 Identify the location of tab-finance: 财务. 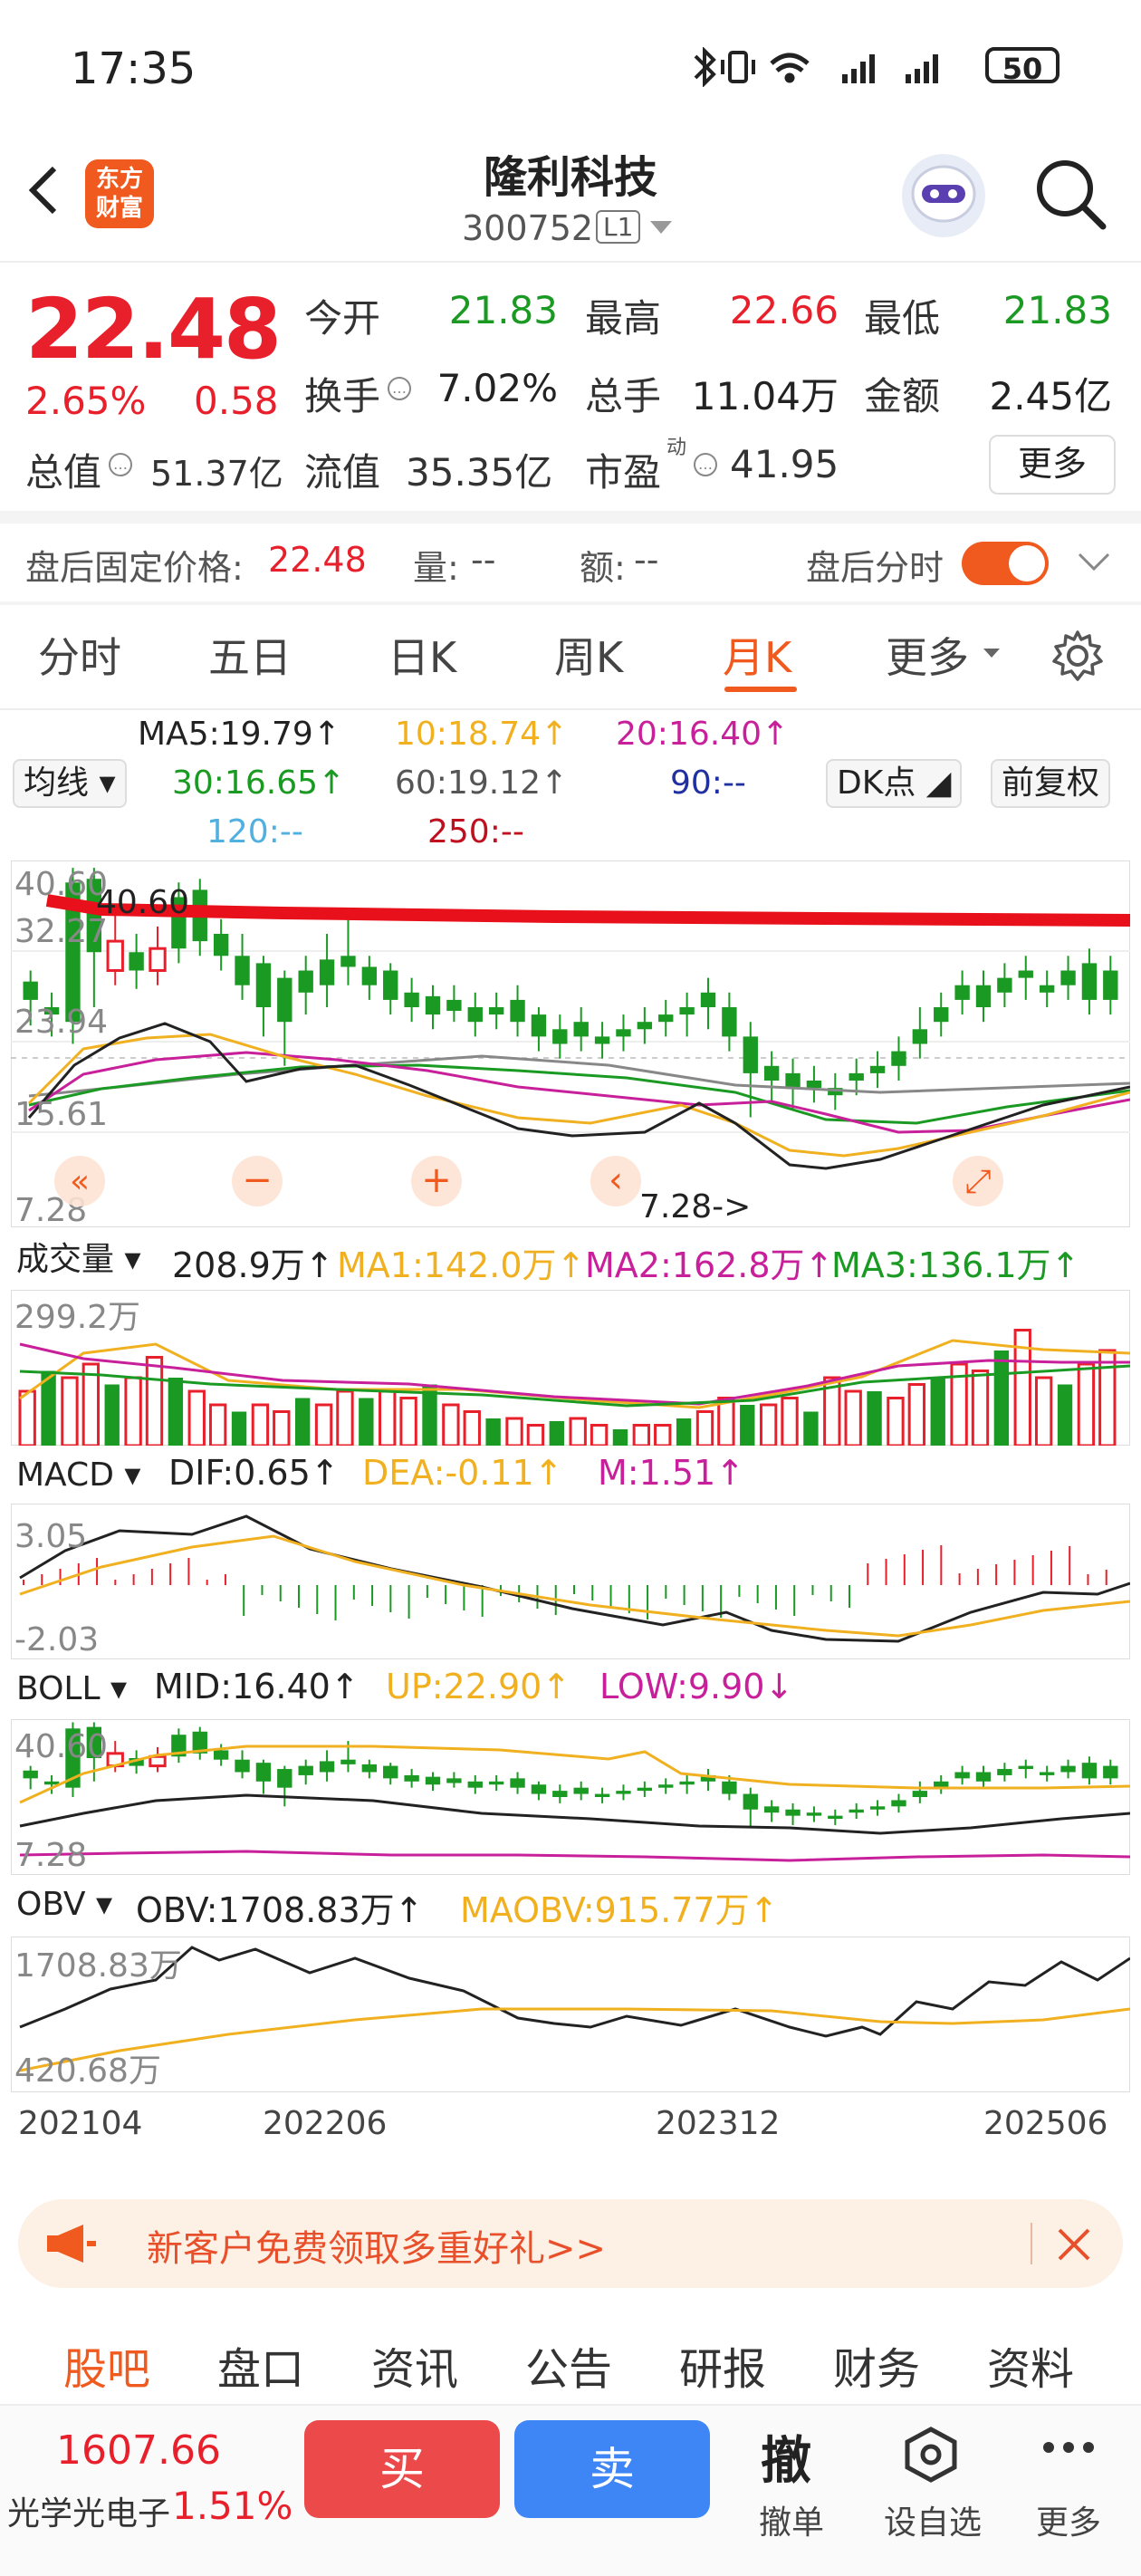
(876, 2365).